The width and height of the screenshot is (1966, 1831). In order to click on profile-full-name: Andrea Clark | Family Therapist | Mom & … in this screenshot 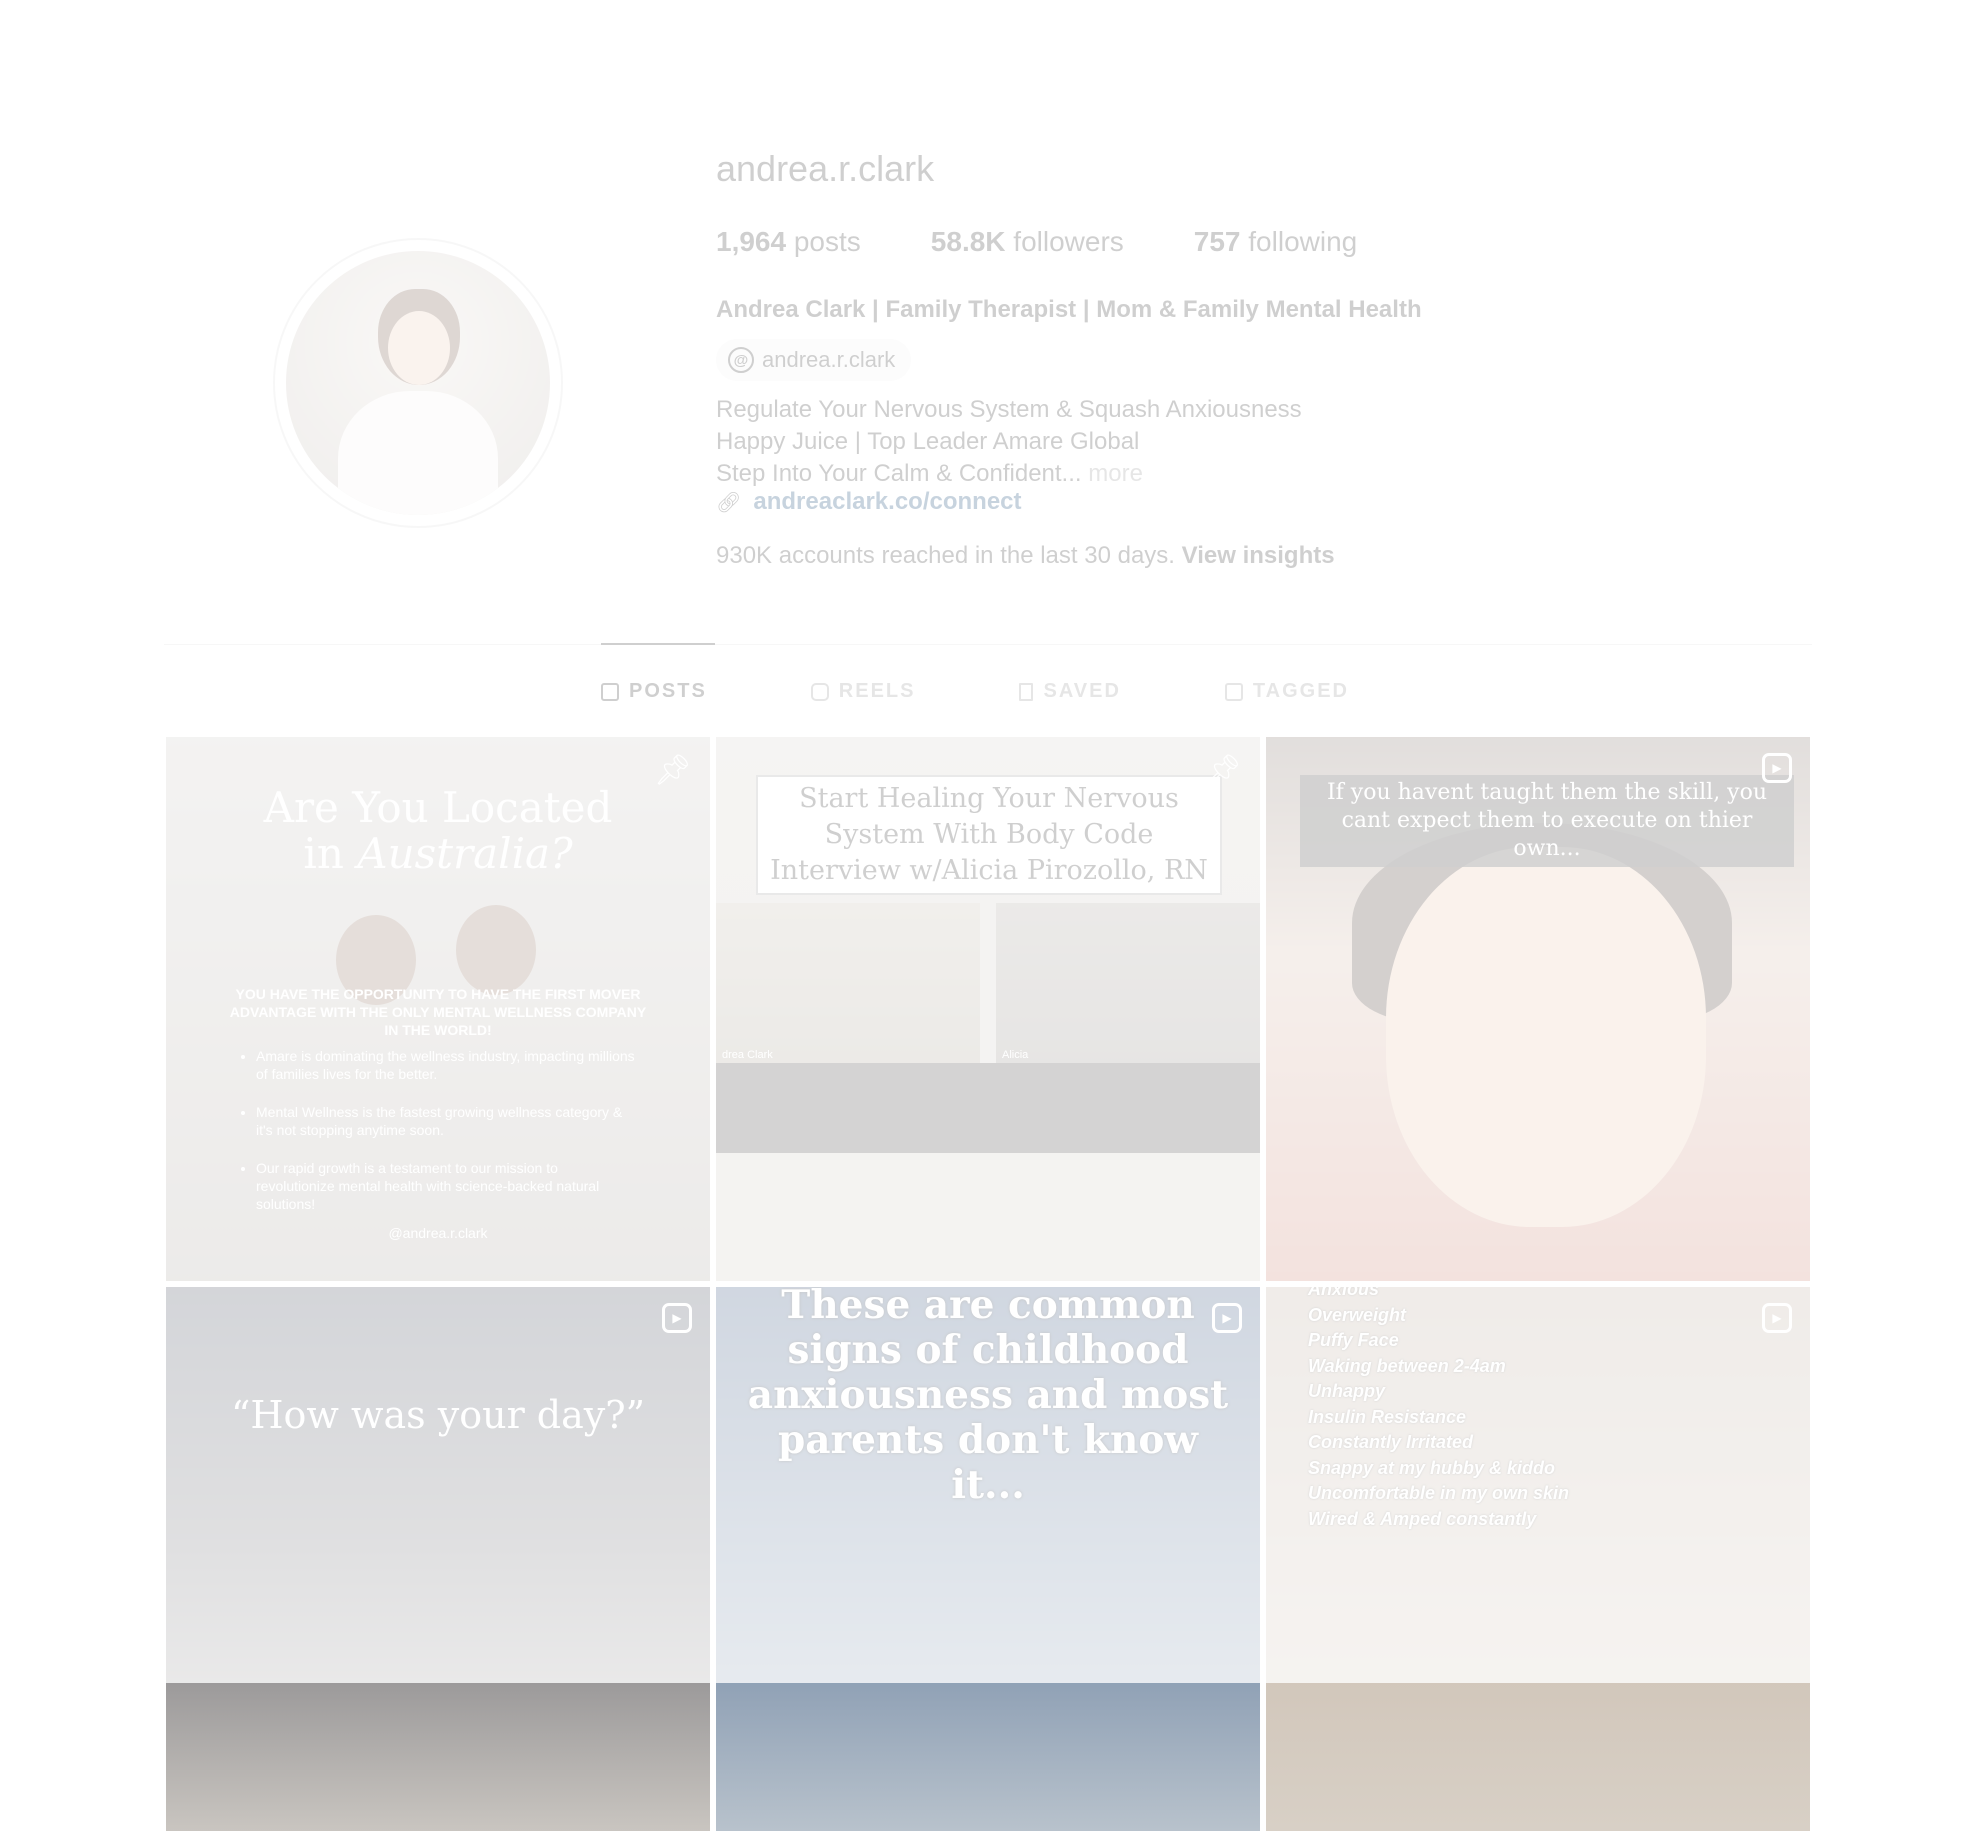, I will do `click(1069, 309)`.